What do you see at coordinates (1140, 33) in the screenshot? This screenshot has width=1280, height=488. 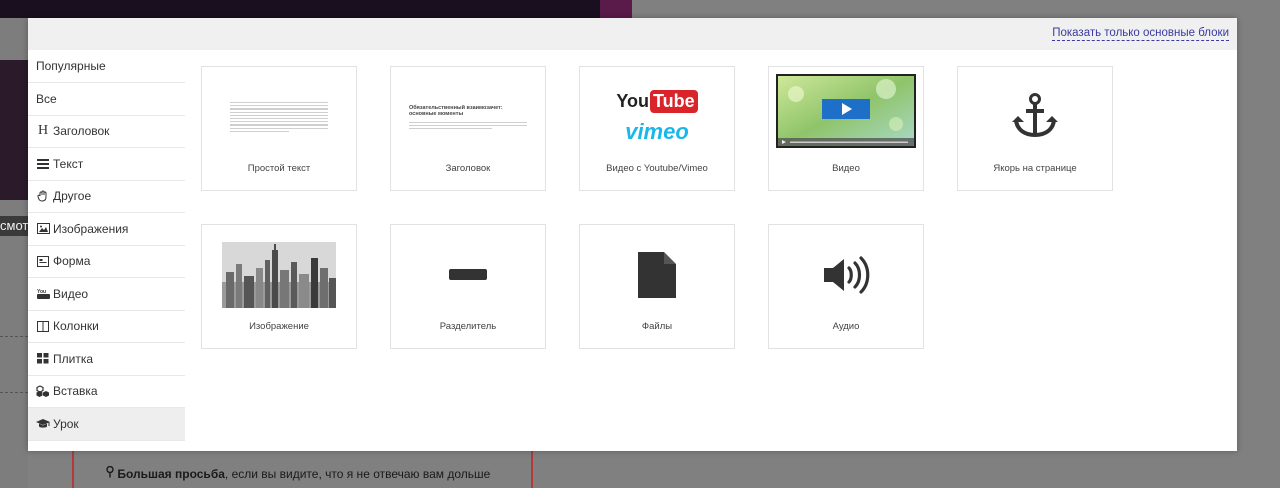 I see `show-basic-blocks-link: Показать только основные блоки` at bounding box center [1140, 33].